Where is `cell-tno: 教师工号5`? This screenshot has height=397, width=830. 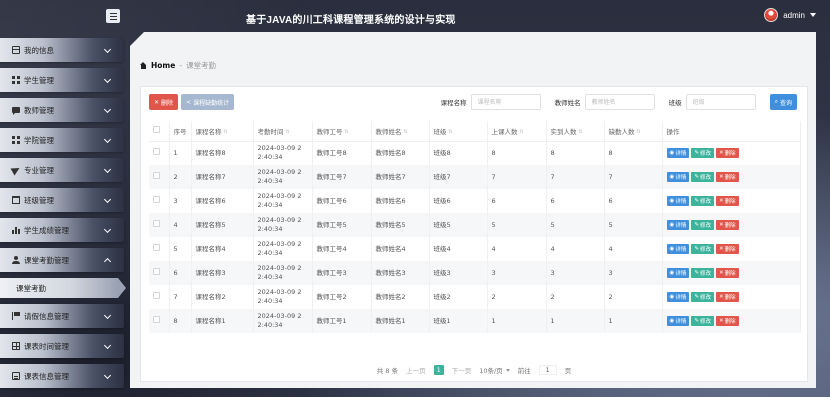 cell-tno: 教师工号5 is located at coordinates (342, 225).